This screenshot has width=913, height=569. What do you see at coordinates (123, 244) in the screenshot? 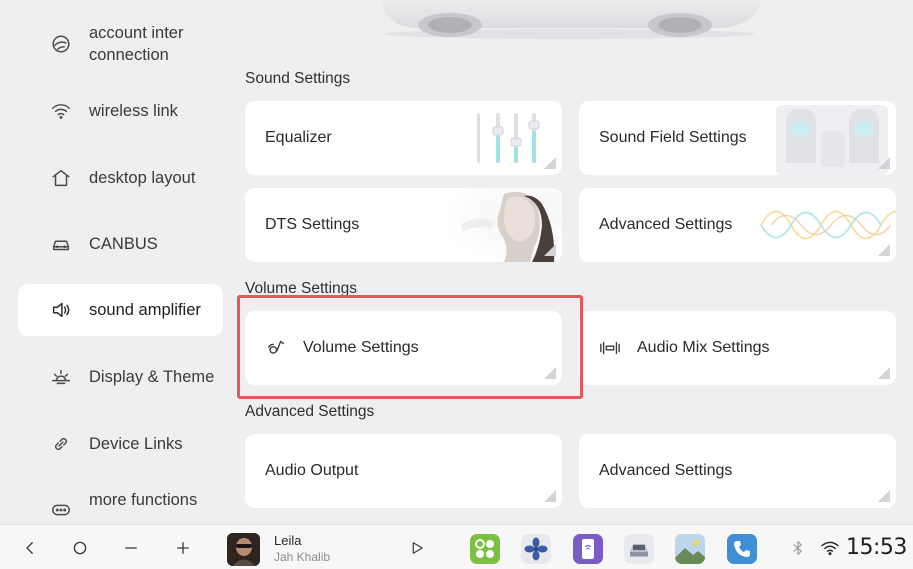
I see `sidebar-item-label: CANBUS` at bounding box center [123, 244].